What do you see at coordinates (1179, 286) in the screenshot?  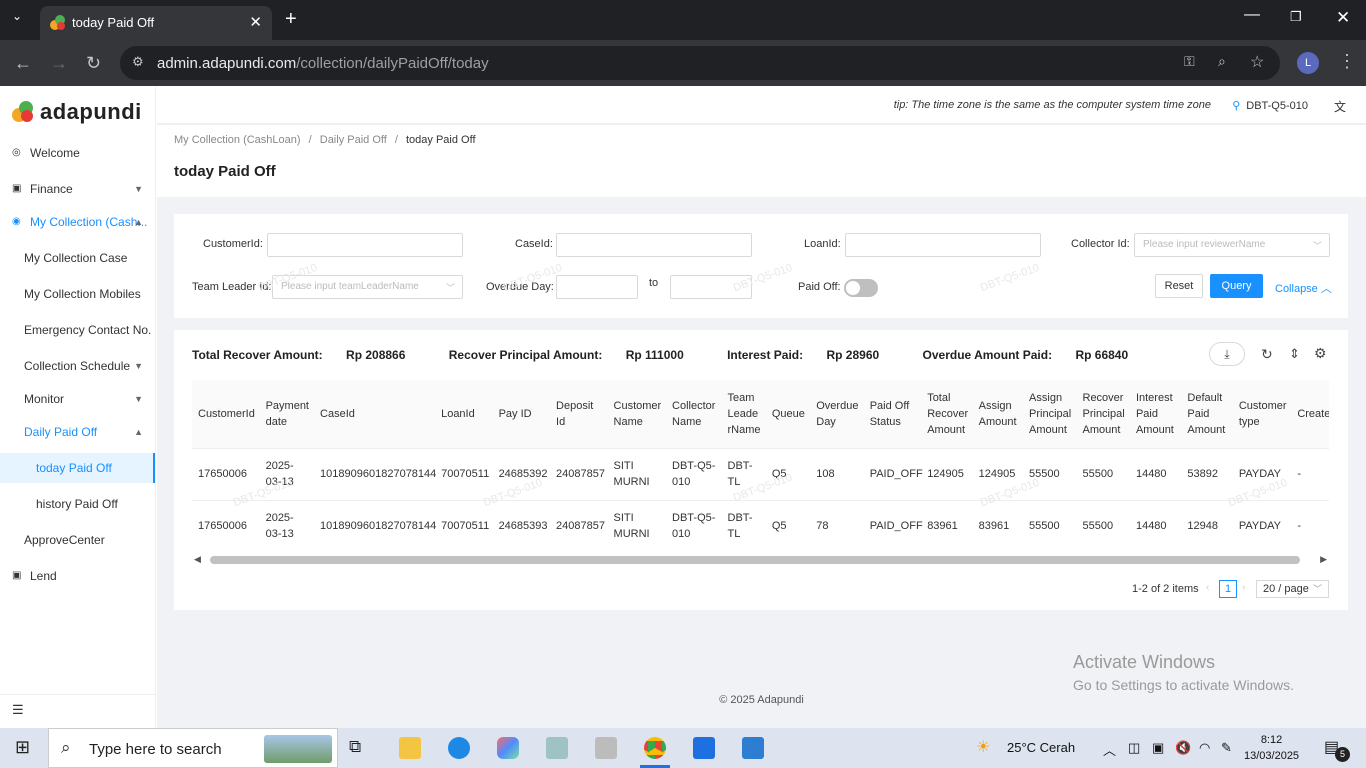 I see `reset-button: Reset` at bounding box center [1179, 286].